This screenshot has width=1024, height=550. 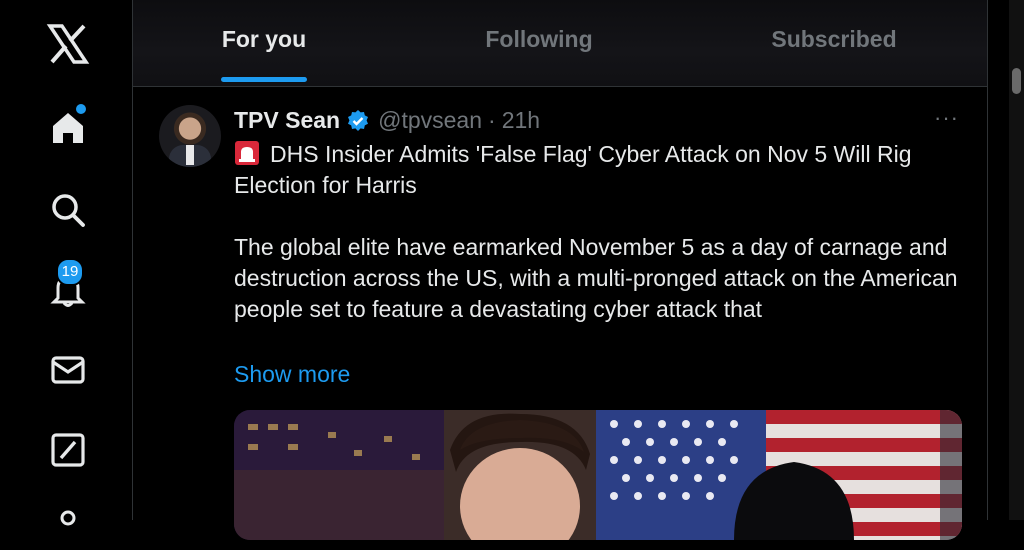 What do you see at coordinates (81, 109) in the screenshot?
I see `home-notification-dot` at bounding box center [81, 109].